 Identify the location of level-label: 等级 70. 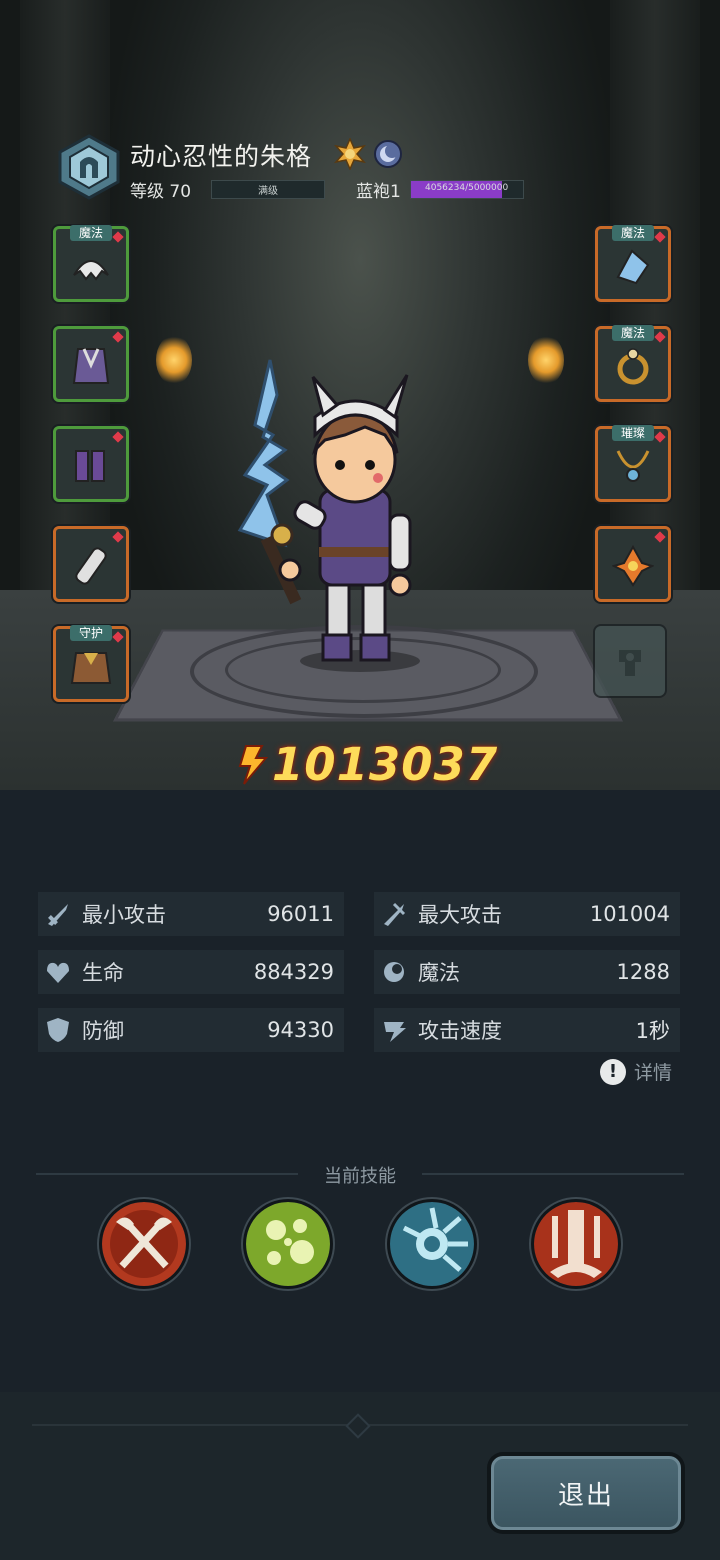
(161, 192).